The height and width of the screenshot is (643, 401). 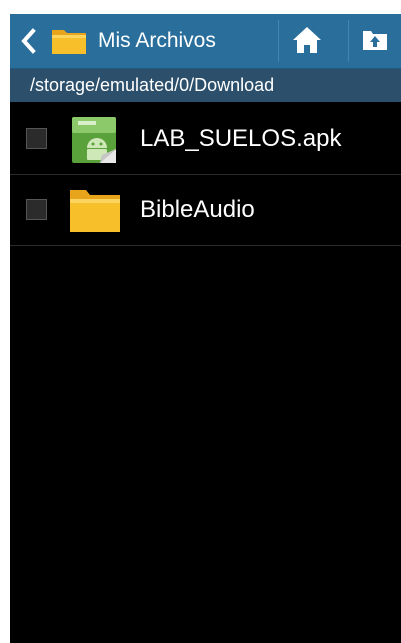 I want to click on app-title: Mis Archivos, so click(x=157, y=40).